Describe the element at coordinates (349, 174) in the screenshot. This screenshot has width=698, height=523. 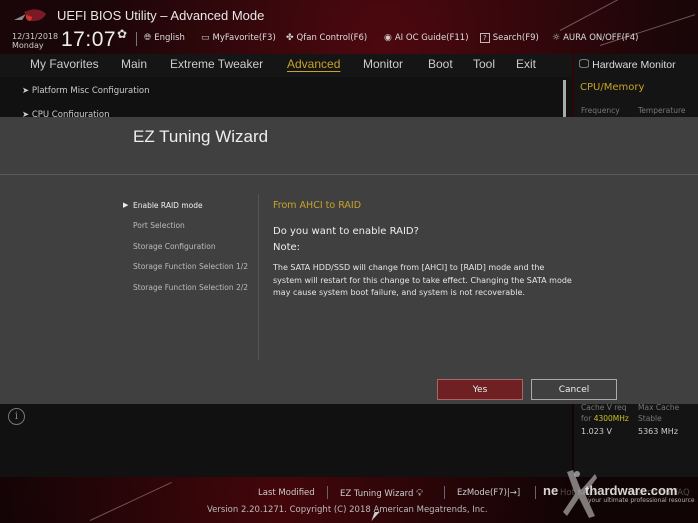
I see `dialog-divider` at that location.